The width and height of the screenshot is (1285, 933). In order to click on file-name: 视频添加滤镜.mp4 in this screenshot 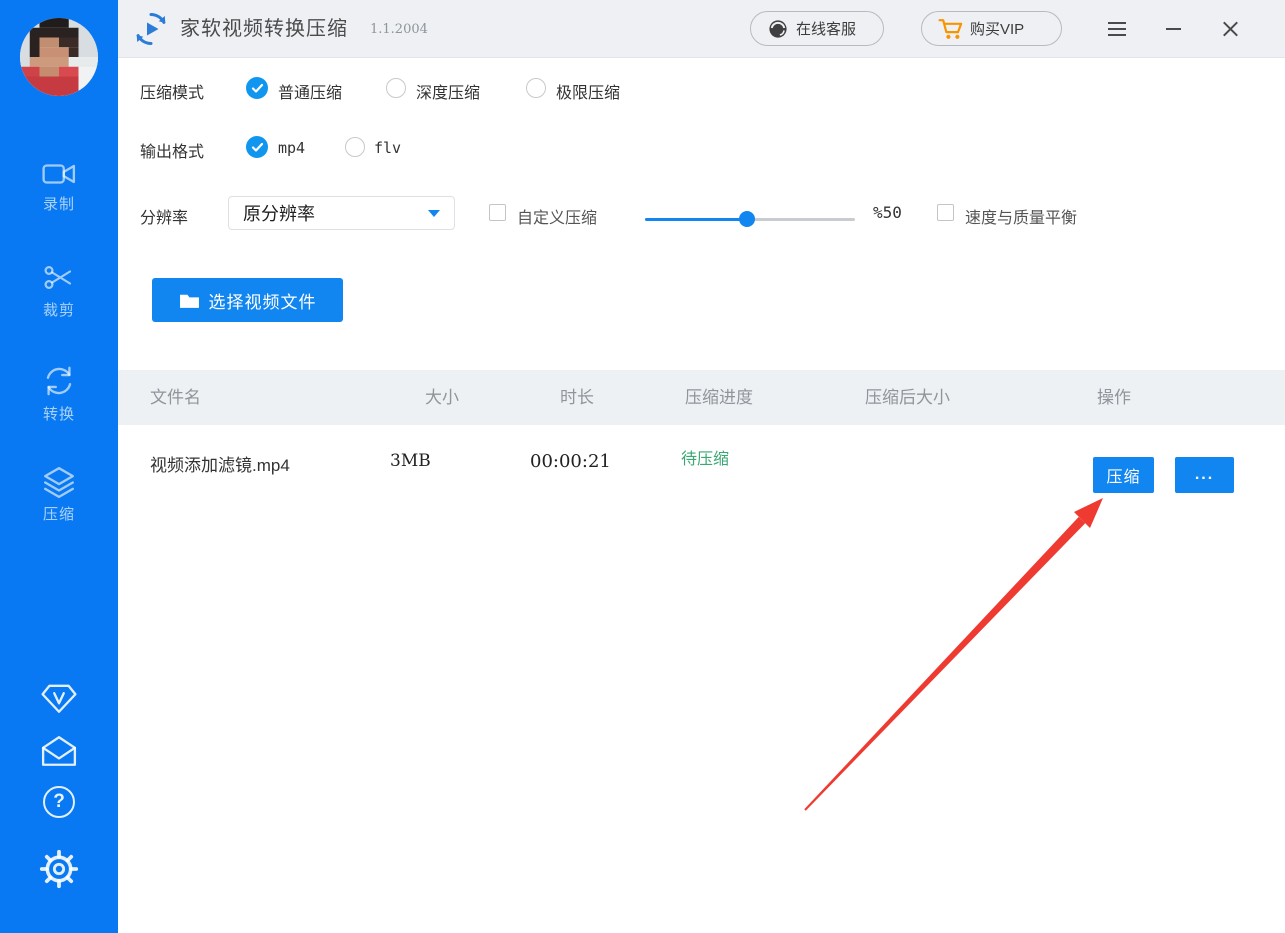, I will do `click(220, 465)`.